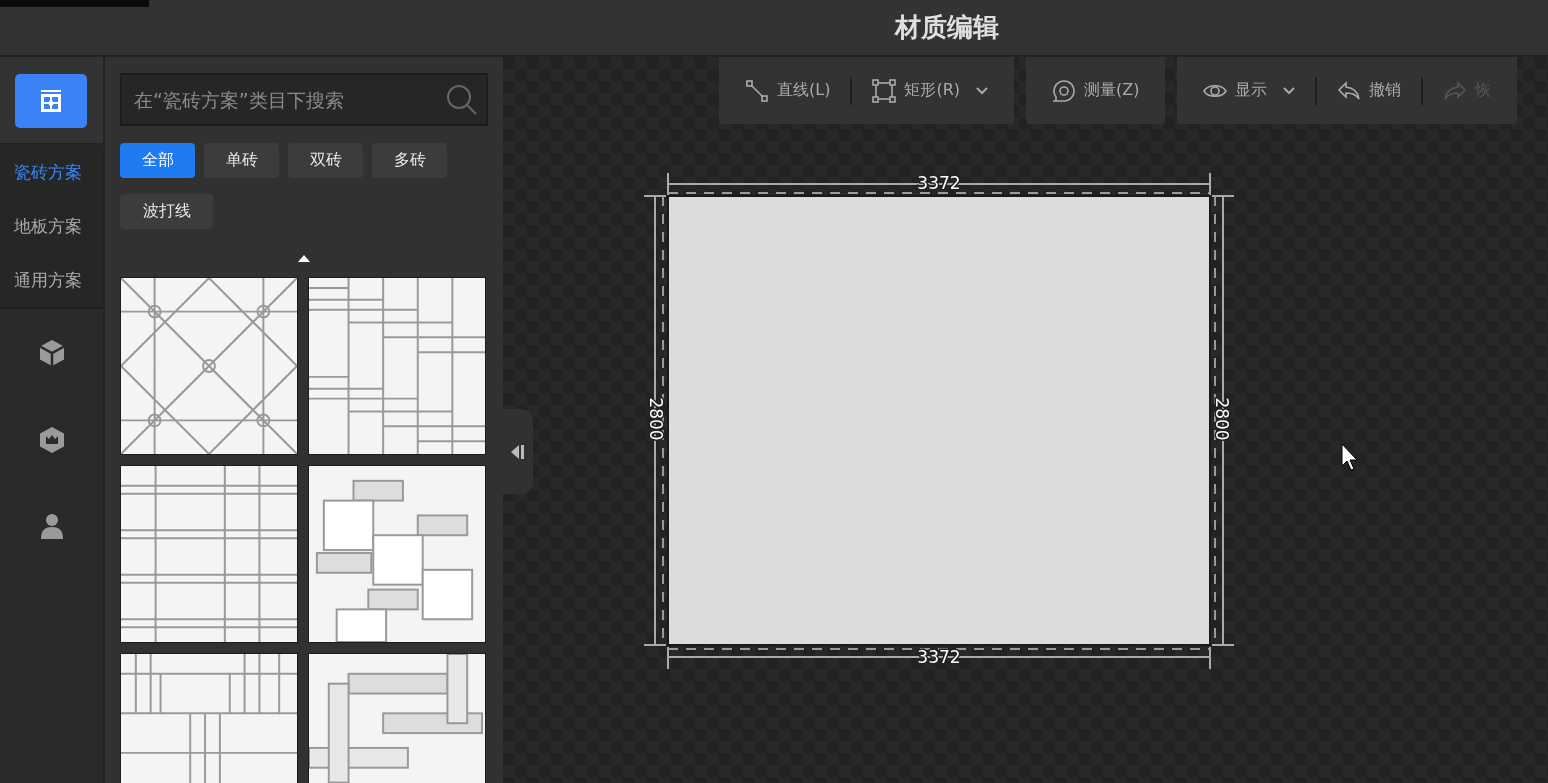 This screenshot has height=783, width=1548. I want to click on cube-icon, so click(51, 353).